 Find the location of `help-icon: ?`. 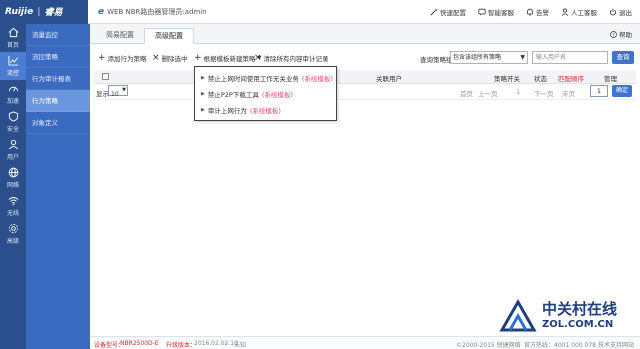

help-icon: ? is located at coordinates (613, 34).